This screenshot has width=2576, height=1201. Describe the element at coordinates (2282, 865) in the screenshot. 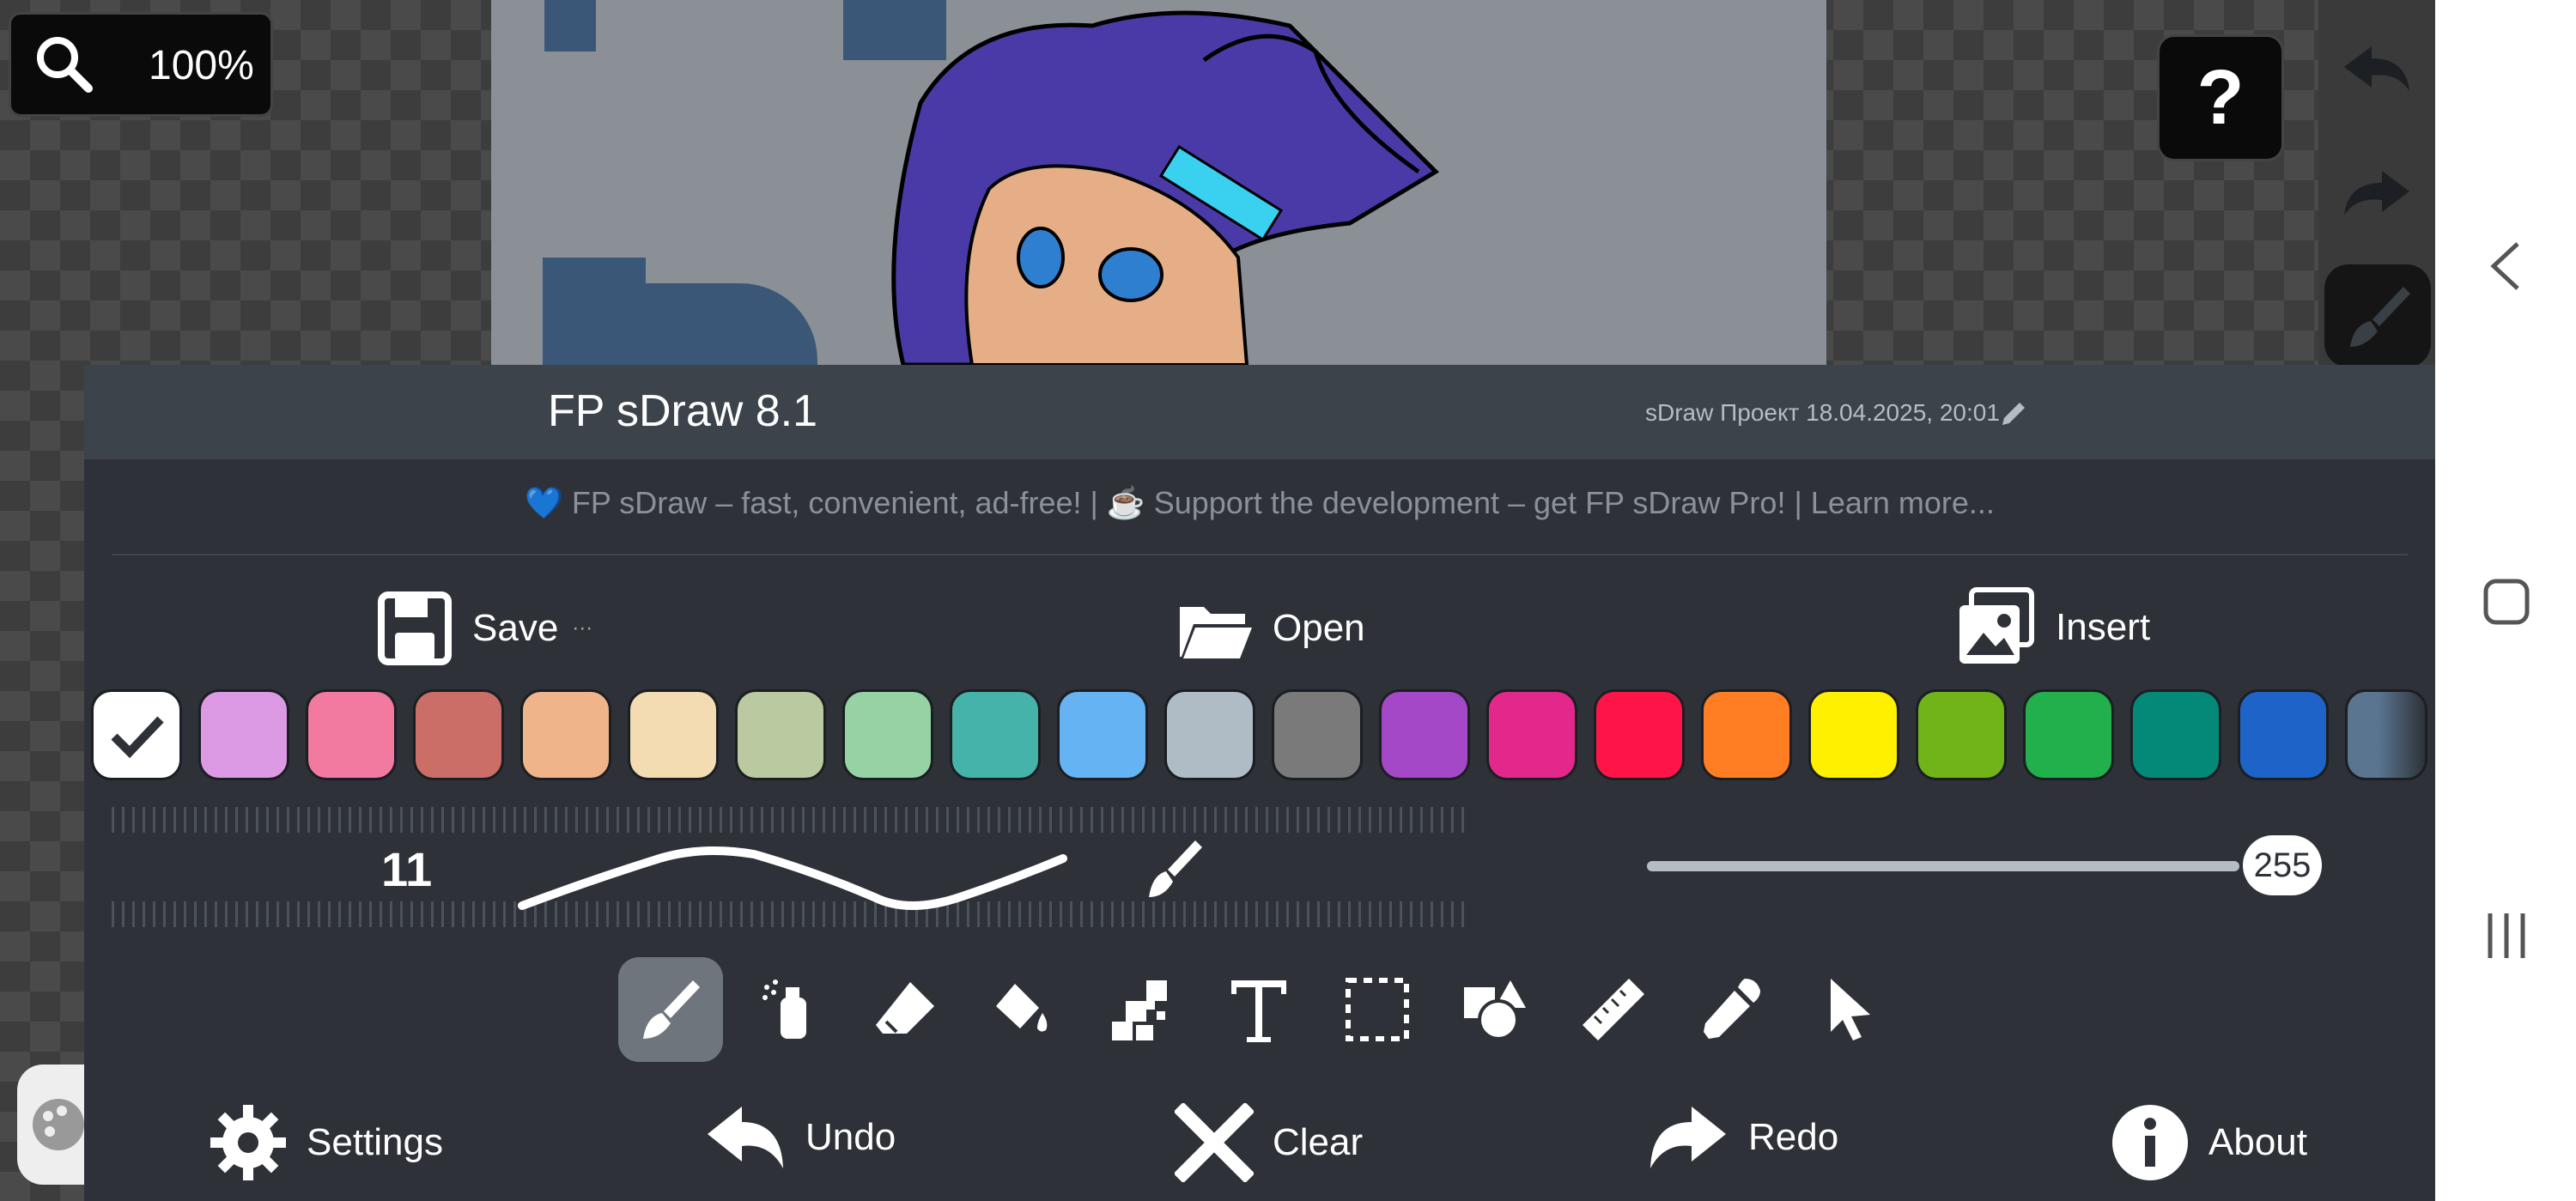

I see `opacity-value: 255` at that location.